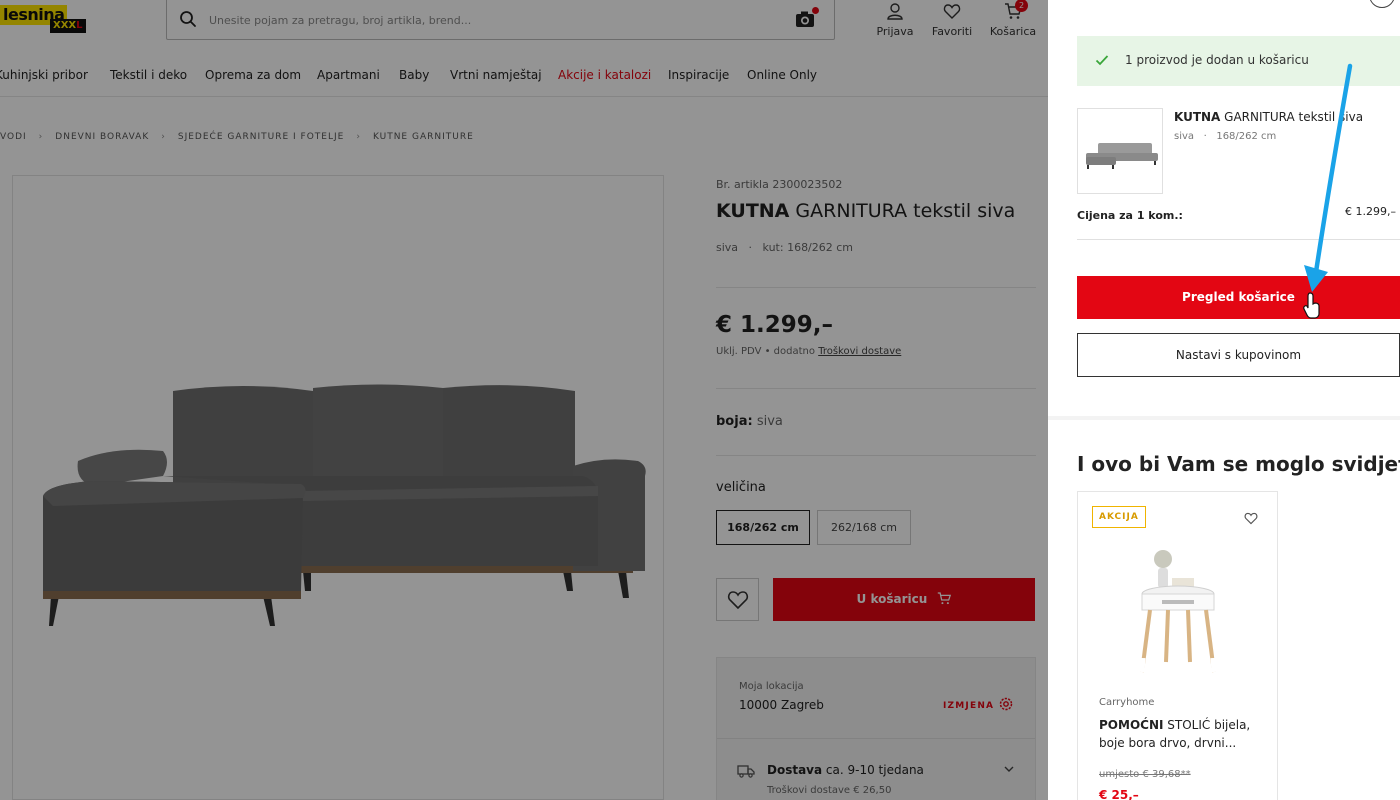 This screenshot has height=800, width=1400. I want to click on heart-icon, so click(1251, 518).